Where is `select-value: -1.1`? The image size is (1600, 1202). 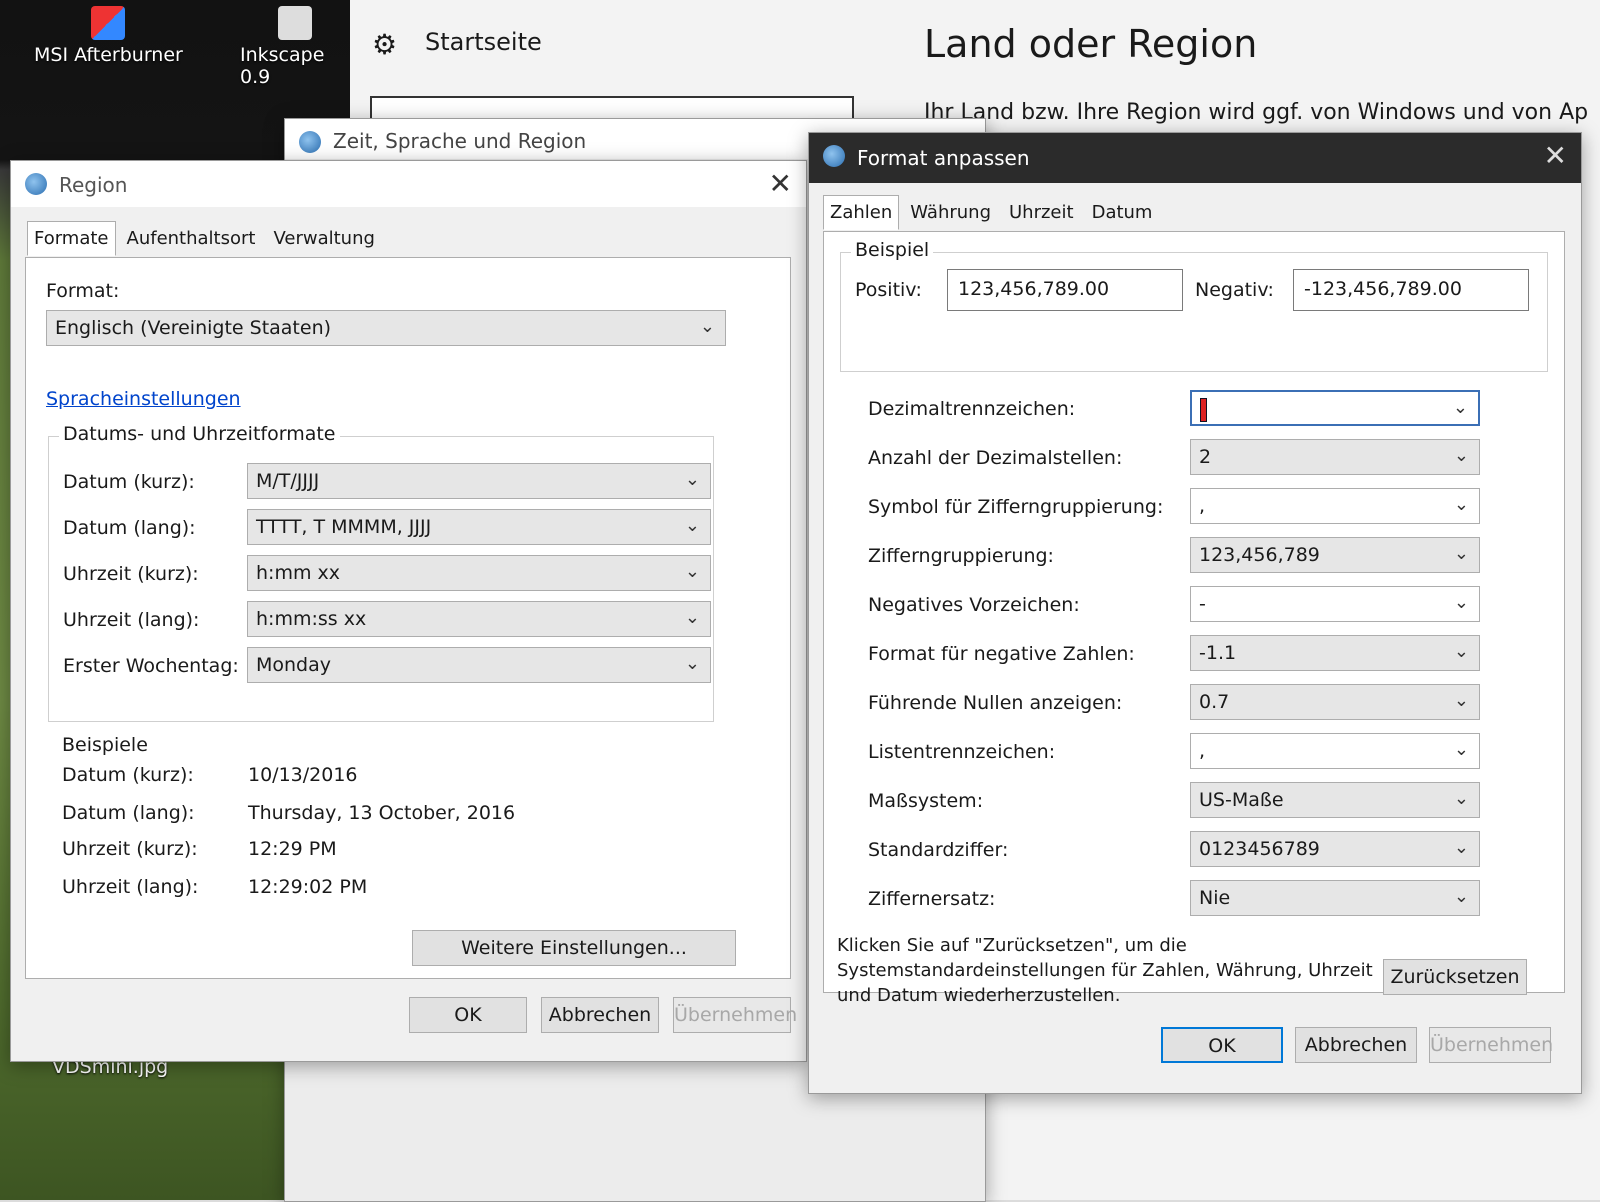
select-value: -1.1 is located at coordinates (1218, 653).